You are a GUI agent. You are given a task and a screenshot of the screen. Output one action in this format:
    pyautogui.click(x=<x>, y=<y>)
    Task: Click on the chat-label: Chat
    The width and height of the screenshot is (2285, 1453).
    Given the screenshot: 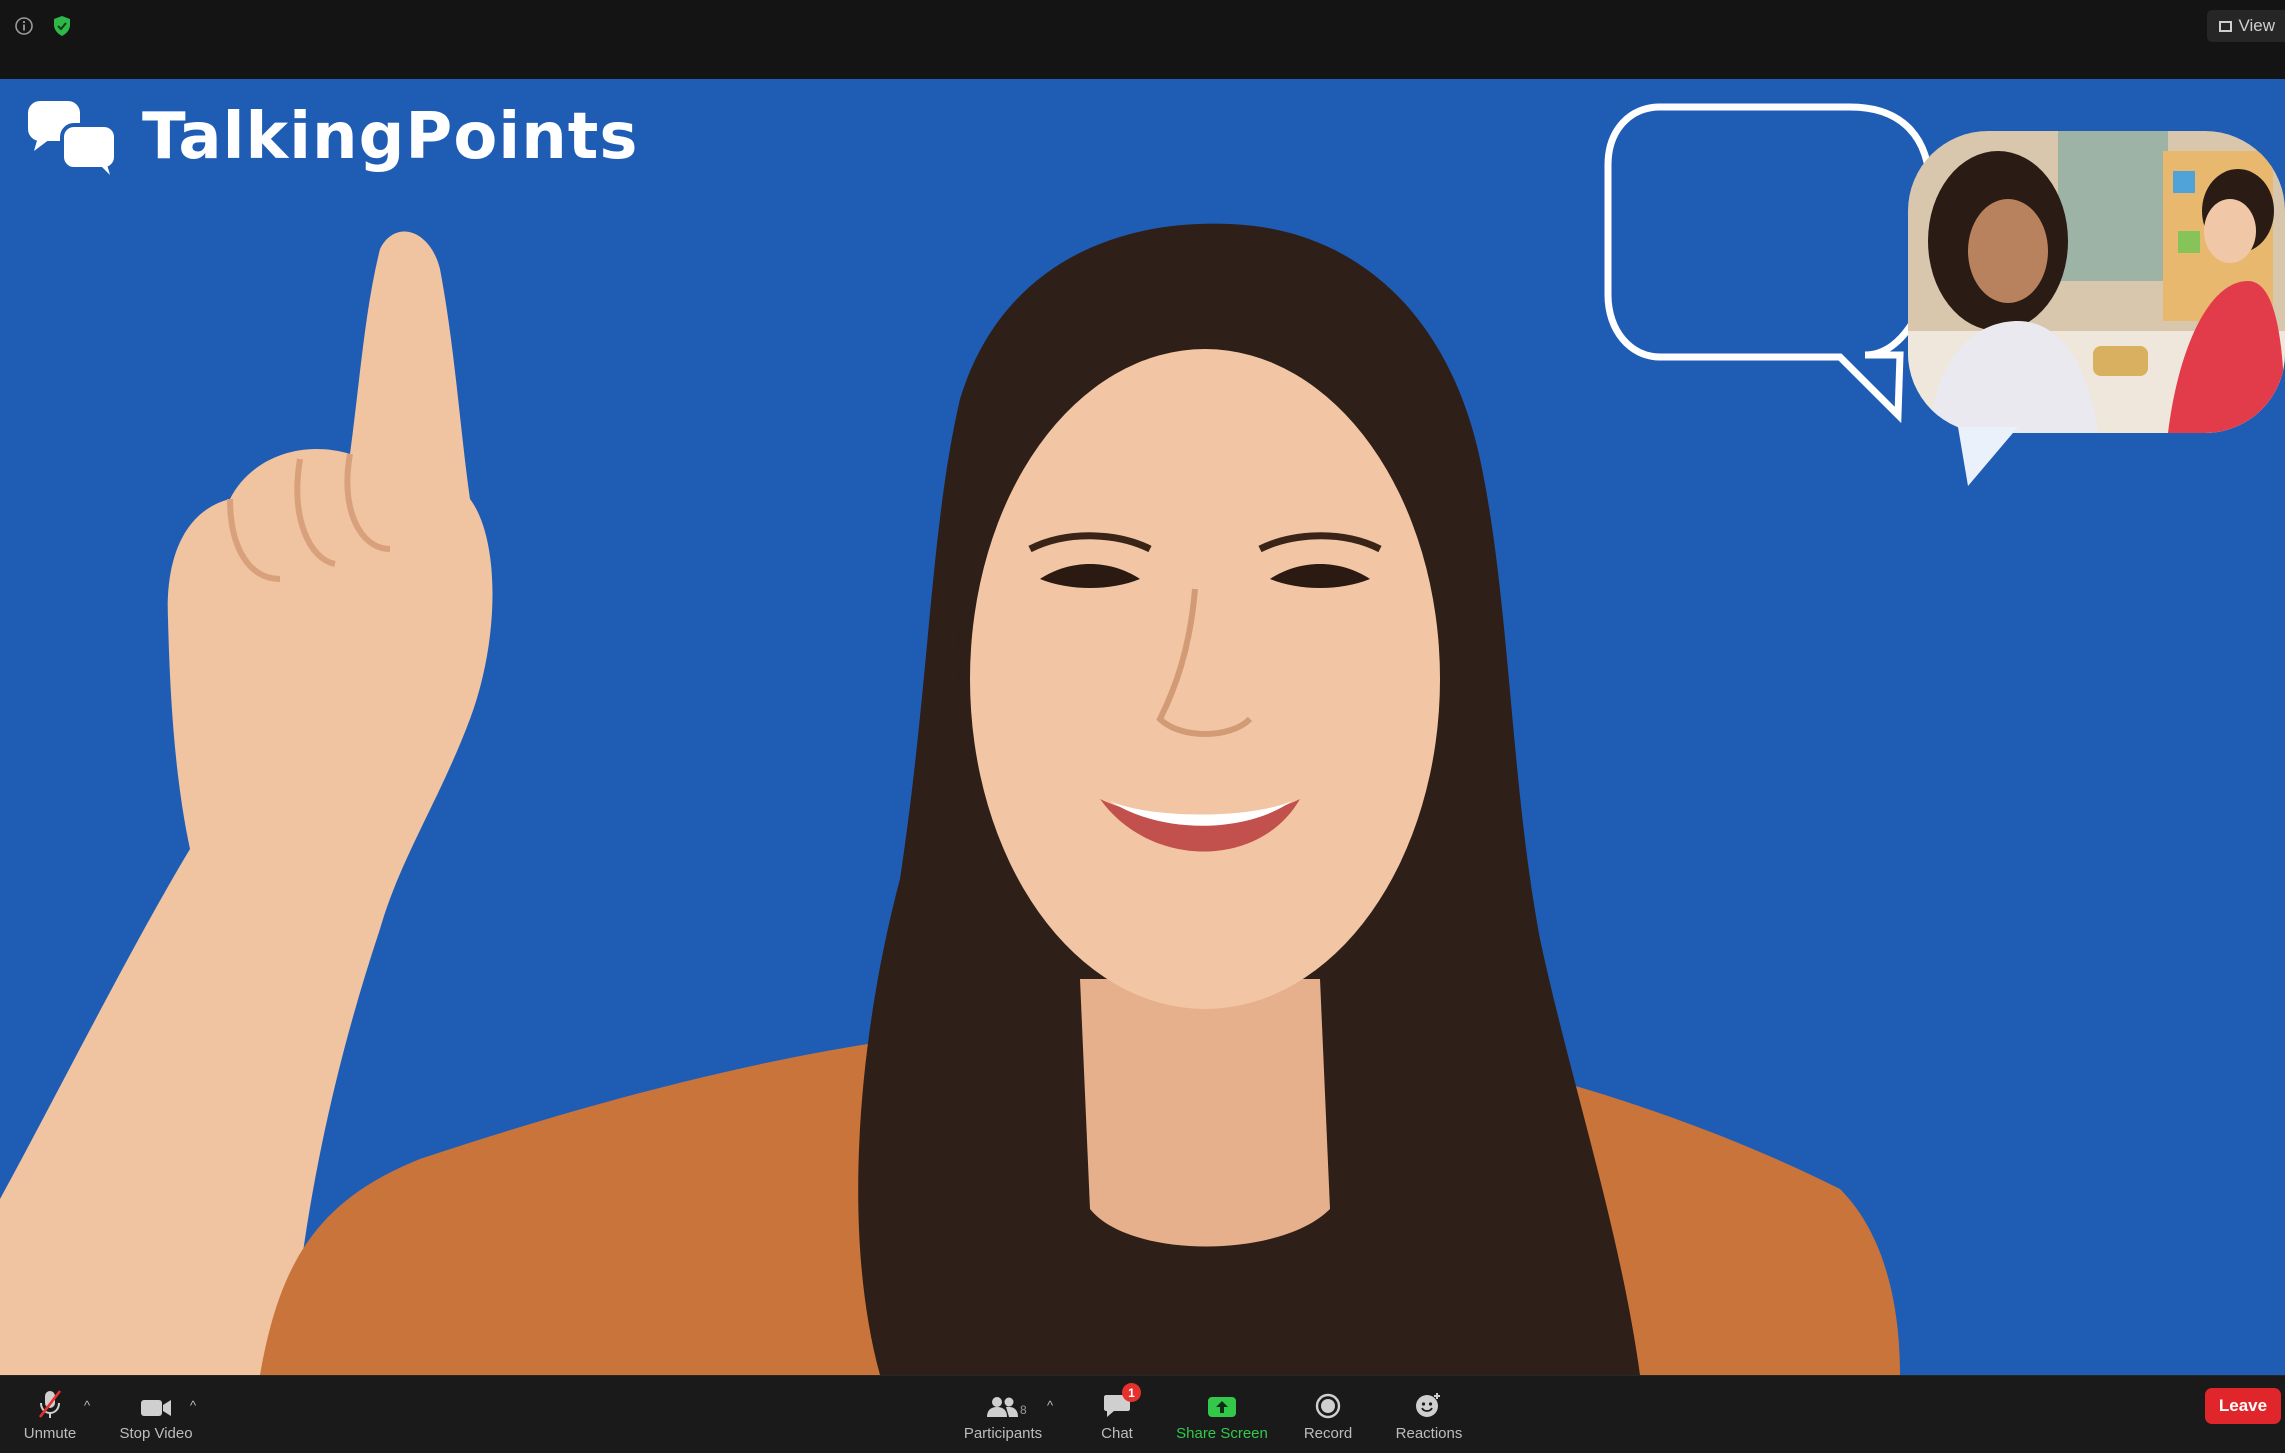 What is the action you would take?
    pyautogui.click(x=1117, y=1433)
    